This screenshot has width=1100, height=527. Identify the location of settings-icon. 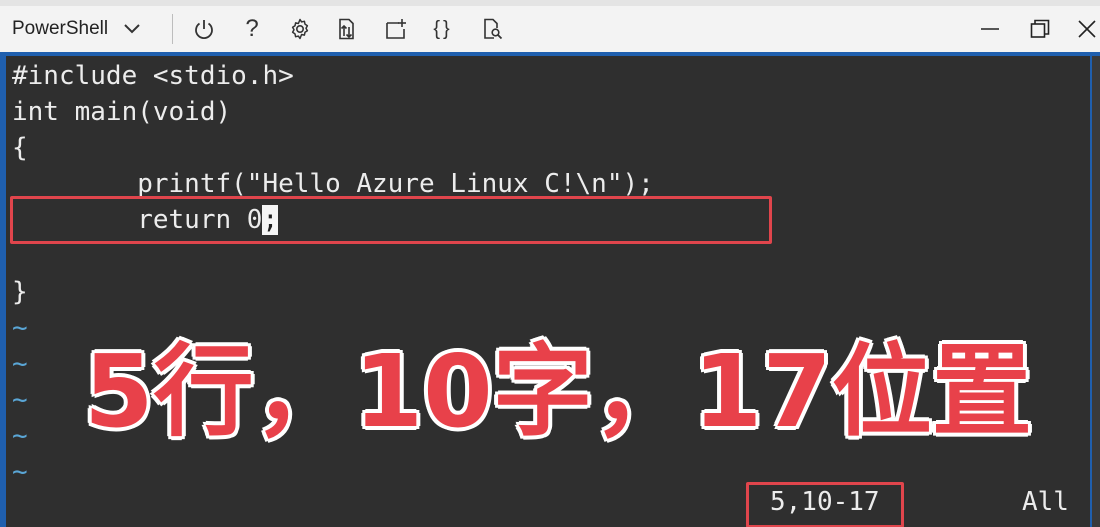
(300, 29).